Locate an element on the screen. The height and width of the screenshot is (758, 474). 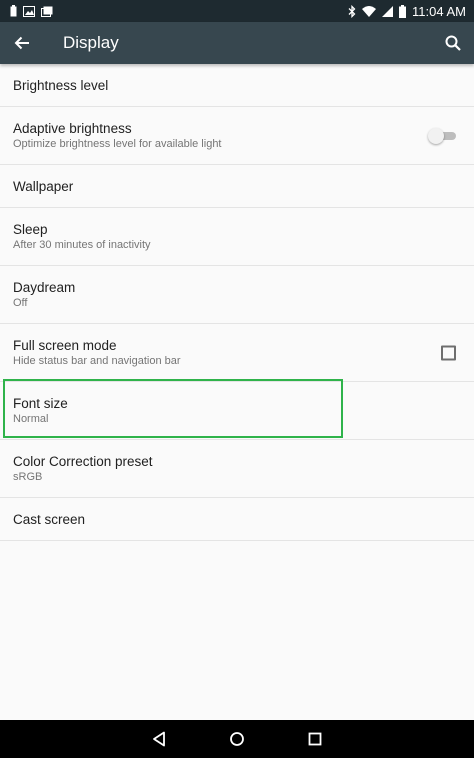
setting-title: Cast screen is located at coordinates (49, 519).